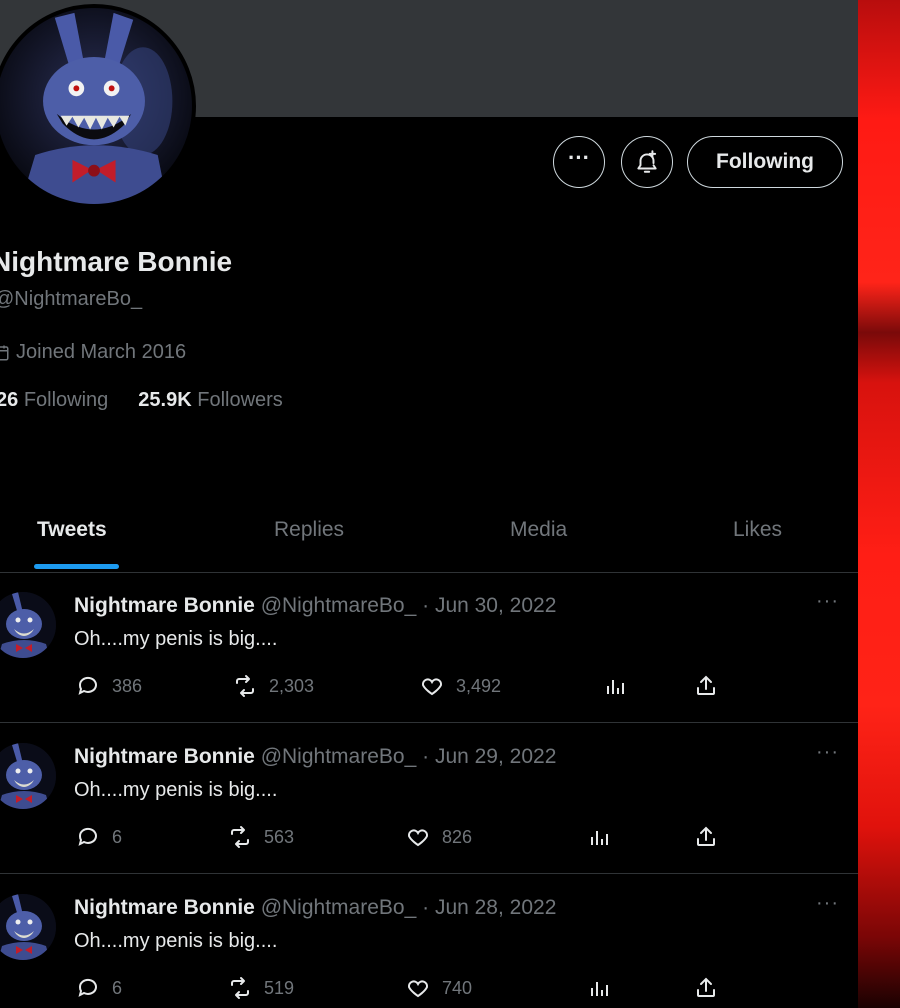 This screenshot has height=1008, width=900. Describe the element at coordinates (429, 536) in the screenshot. I see `profile-tabs: Tweets Replies Media Likes` at that location.